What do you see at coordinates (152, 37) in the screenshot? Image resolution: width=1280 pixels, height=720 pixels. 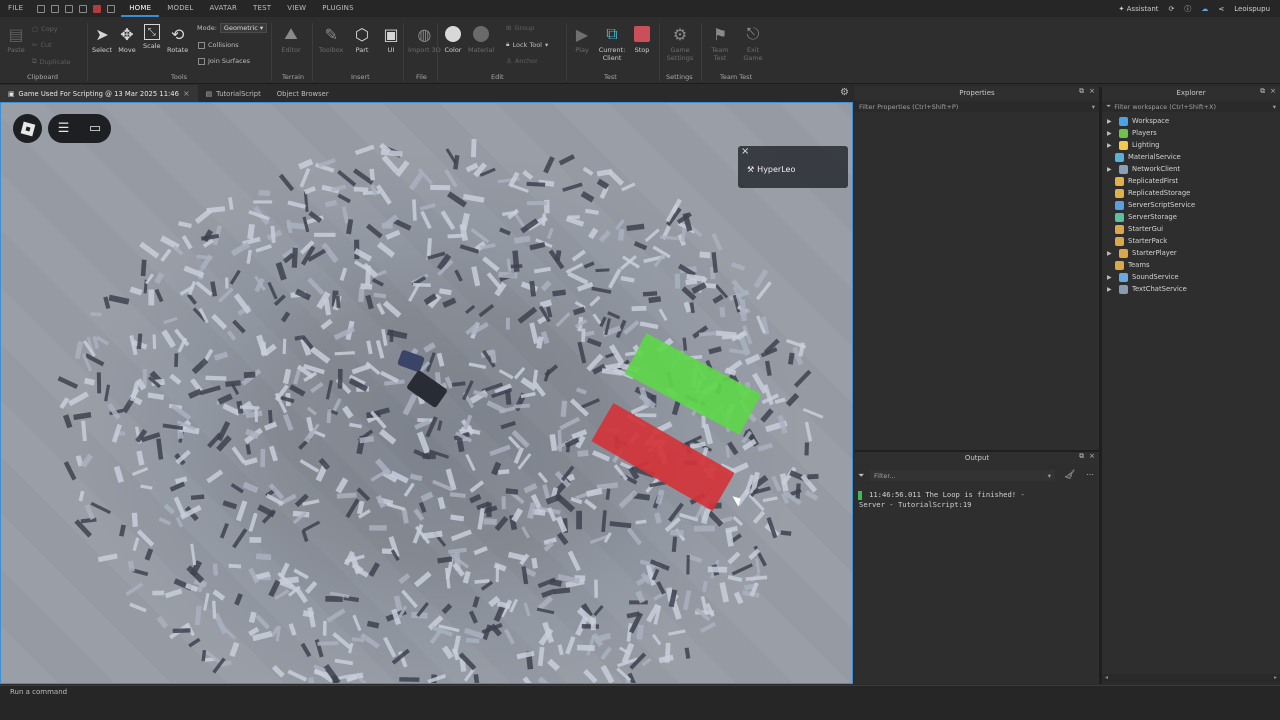 I see `scale-tool-button: ⤡ Scale` at bounding box center [152, 37].